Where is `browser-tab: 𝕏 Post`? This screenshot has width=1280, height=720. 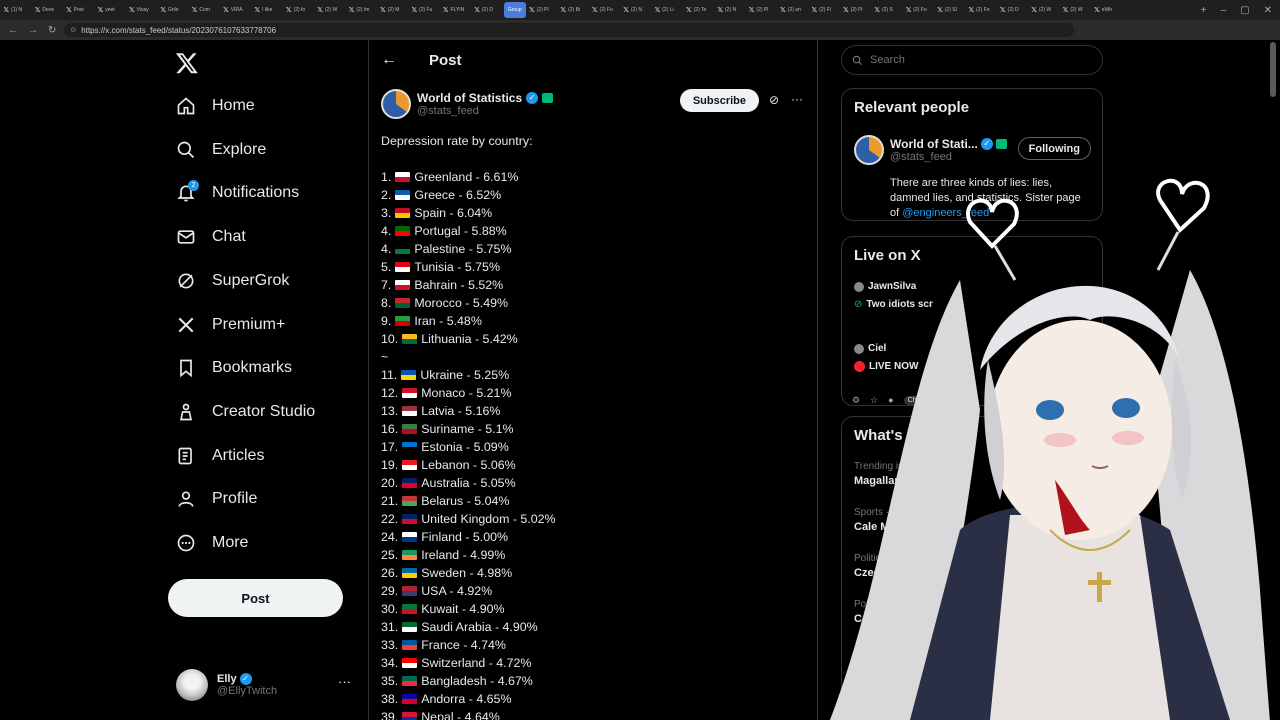 browser-tab: 𝕏 Post is located at coordinates (79, 10).